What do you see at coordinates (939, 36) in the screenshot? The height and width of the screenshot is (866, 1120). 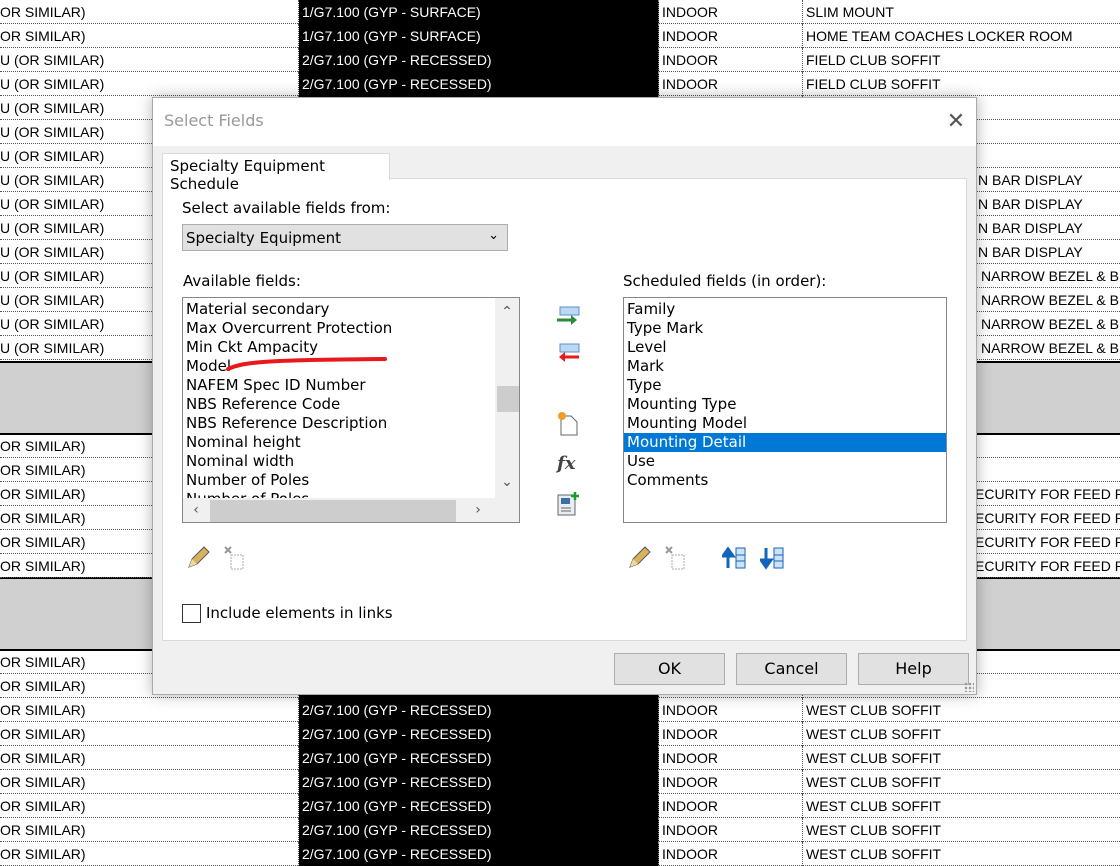 I see `table-cell: HOME TEAM COACHES LOCKER ROOM` at bounding box center [939, 36].